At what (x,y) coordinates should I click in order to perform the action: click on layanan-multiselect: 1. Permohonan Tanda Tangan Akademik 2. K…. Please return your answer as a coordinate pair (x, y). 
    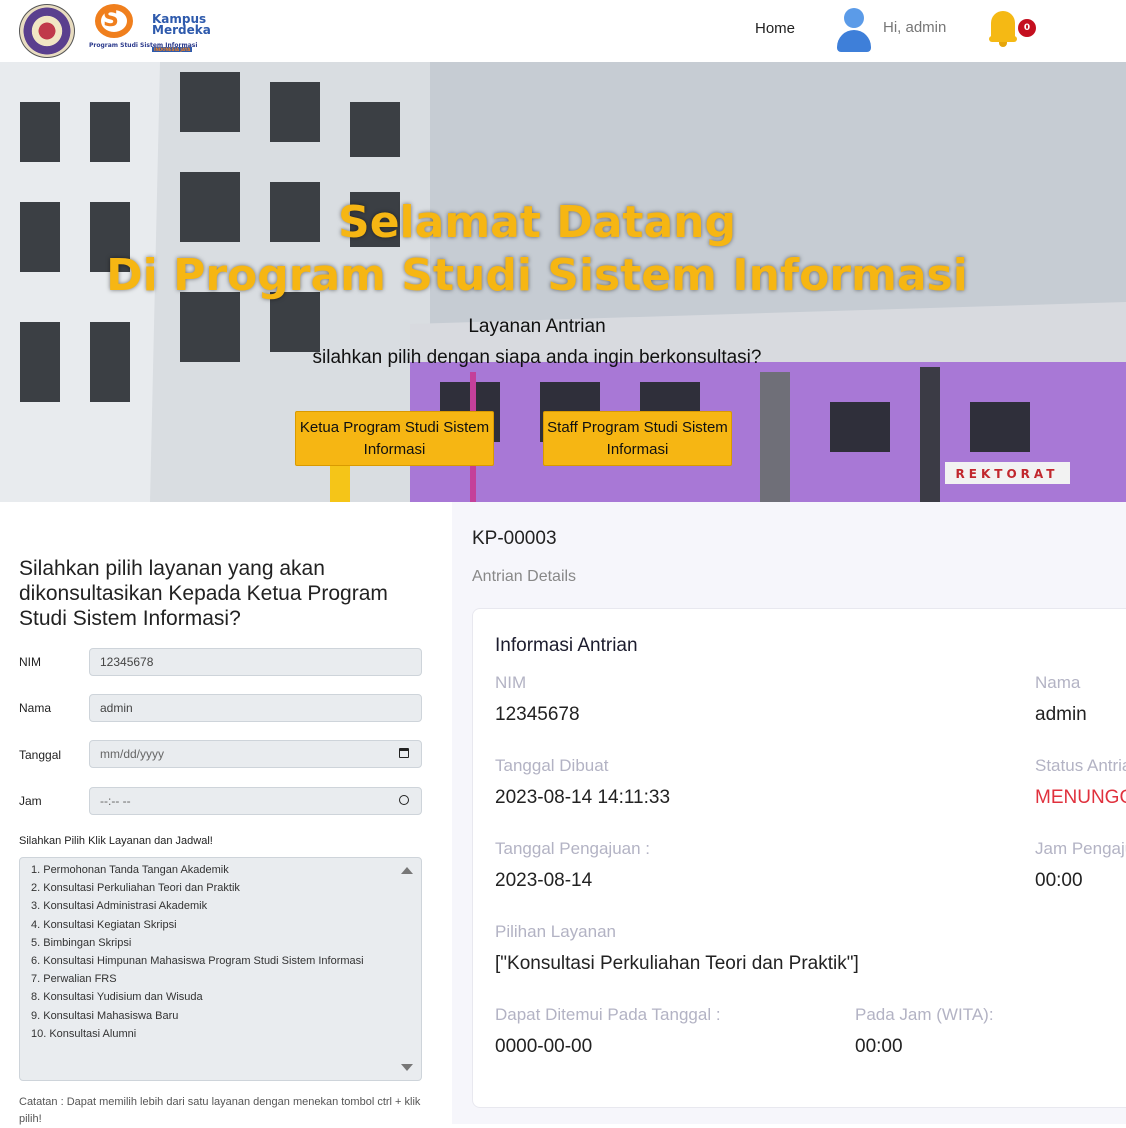
    Looking at the image, I should click on (220, 969).